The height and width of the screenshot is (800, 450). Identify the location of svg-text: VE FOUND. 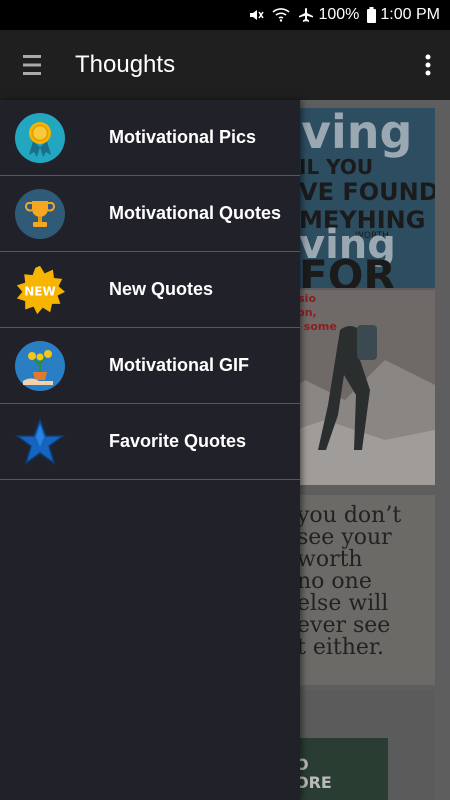
(367, 192).